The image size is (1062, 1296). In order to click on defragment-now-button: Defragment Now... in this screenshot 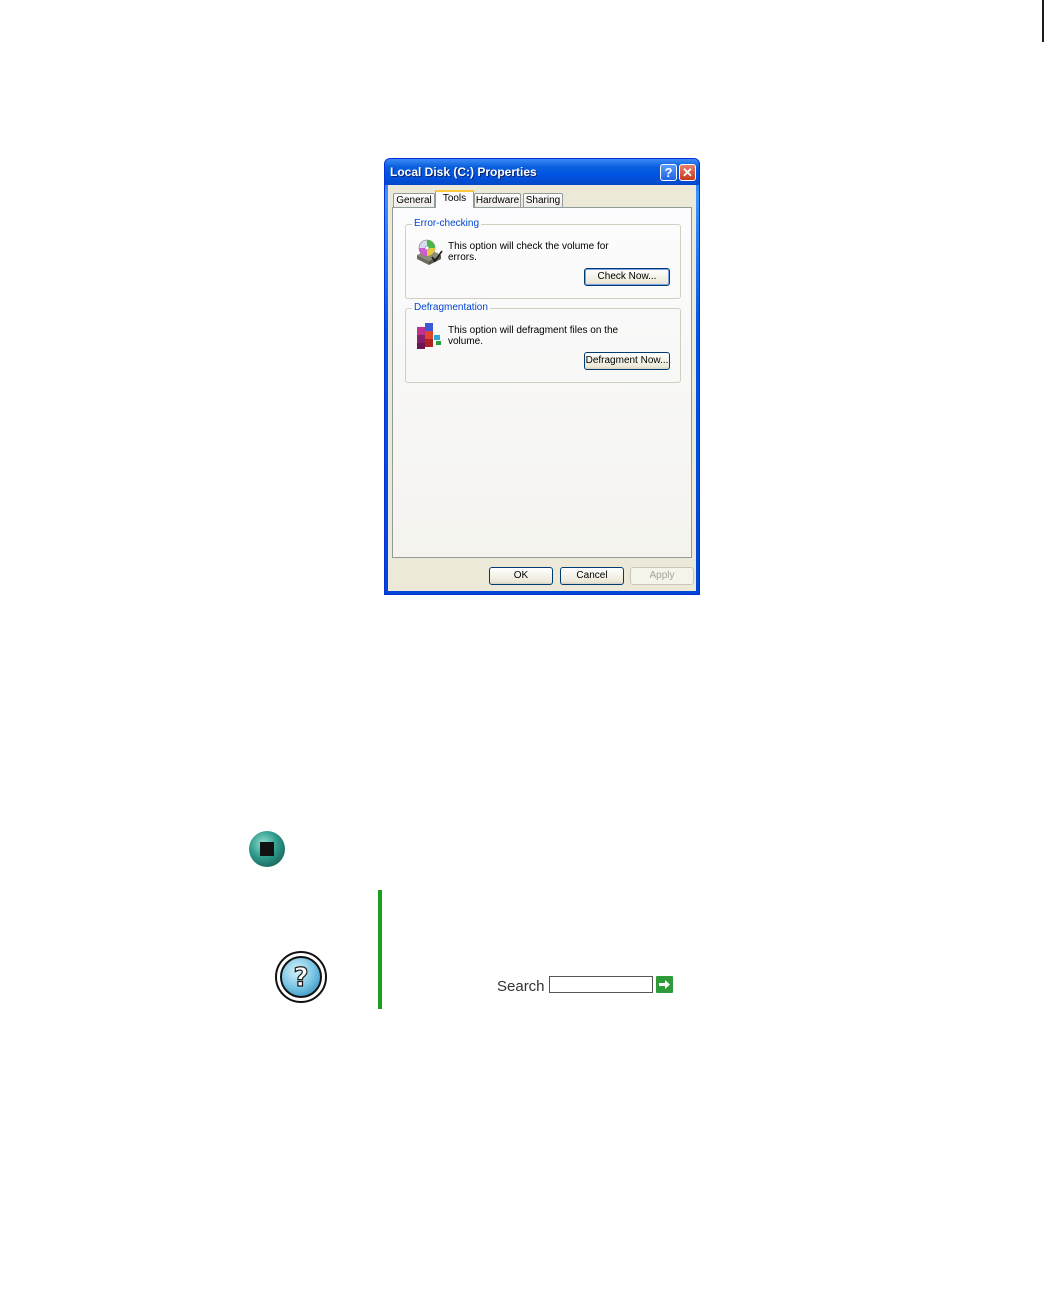, I will do `click(627, 361)`.